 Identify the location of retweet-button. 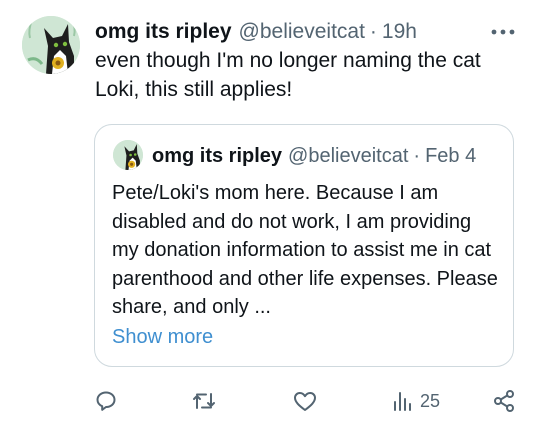
(204, 401).